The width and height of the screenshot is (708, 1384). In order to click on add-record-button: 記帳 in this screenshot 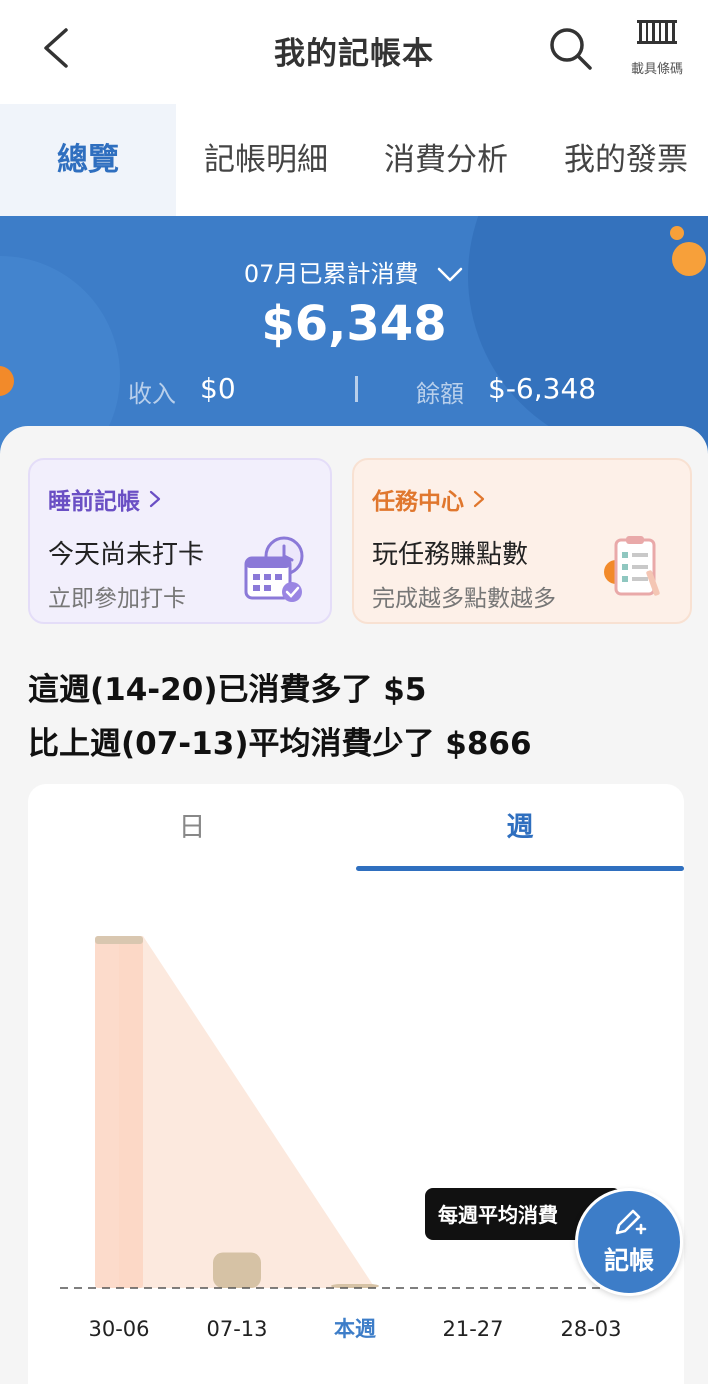, I will do `click(629, 1242)`.